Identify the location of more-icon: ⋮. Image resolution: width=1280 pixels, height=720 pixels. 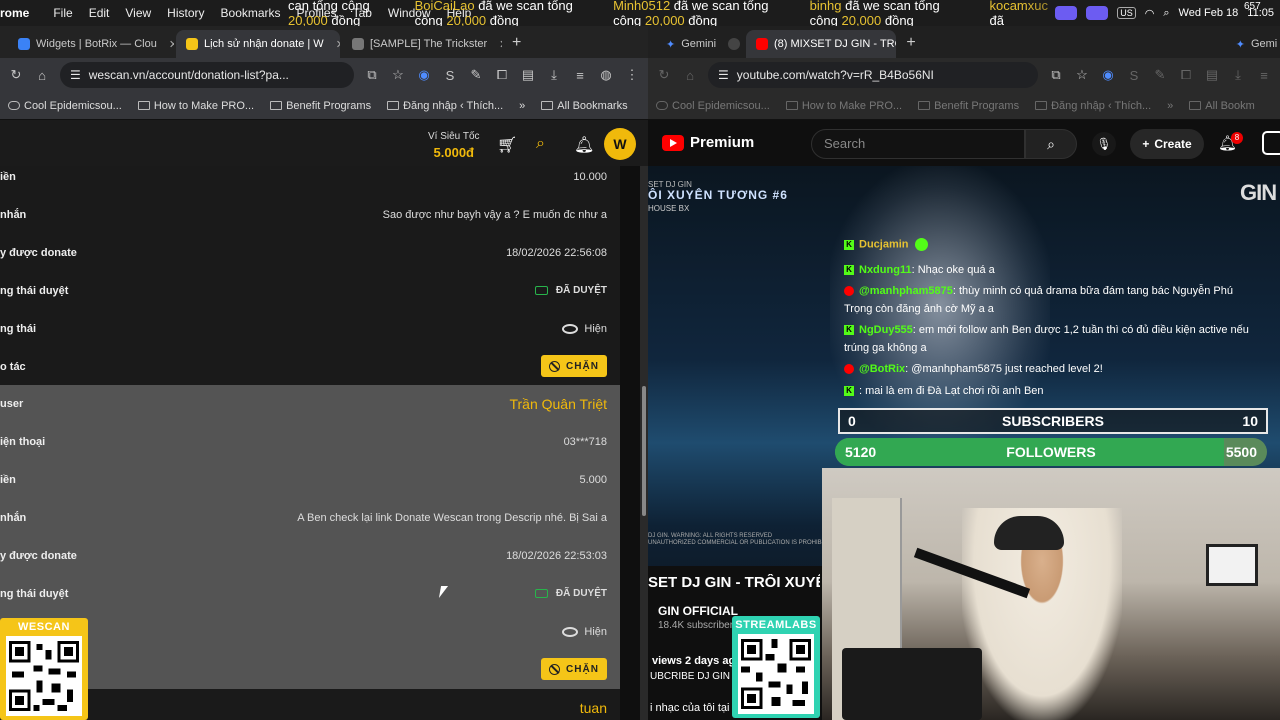
(632, 75).